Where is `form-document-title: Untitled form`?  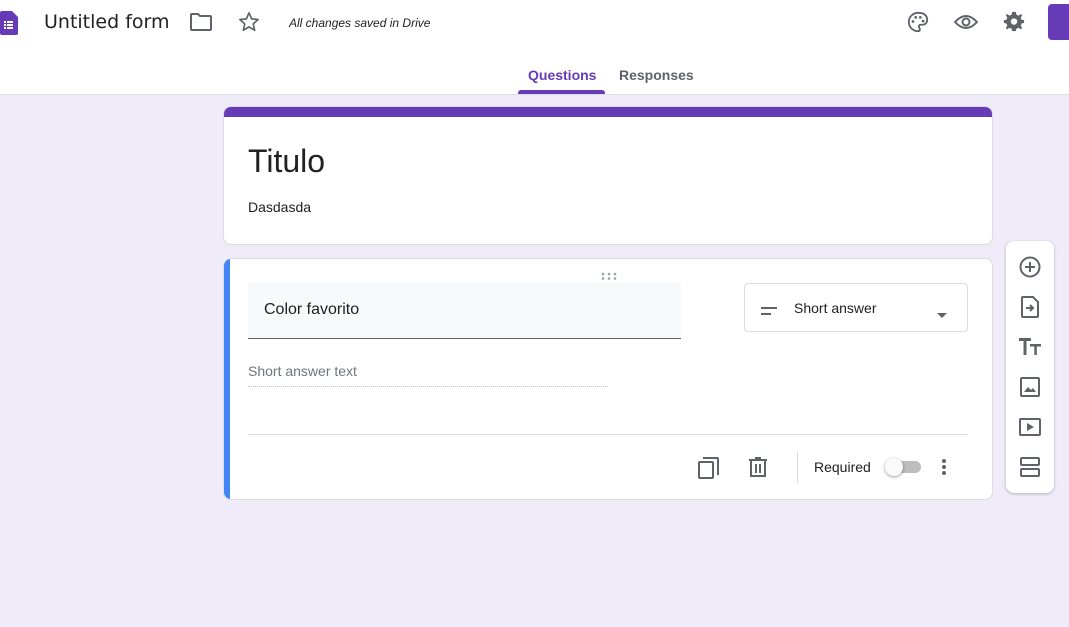
form-document-title: Untitled form is located at coordinates (107, 22).